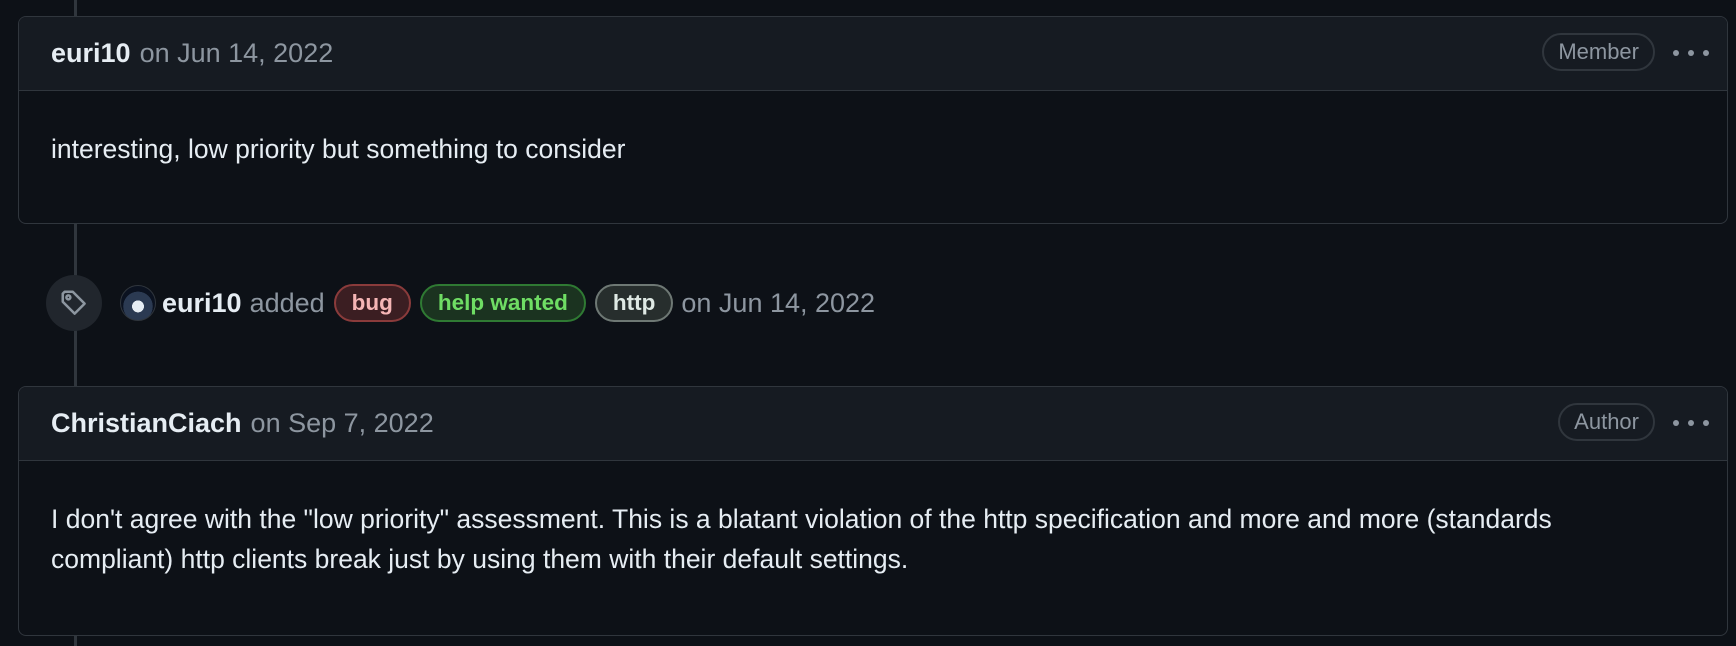 The height and width of the screenshot is (646, 1736). I want to click on label-bug: bug, so click(372, 303).